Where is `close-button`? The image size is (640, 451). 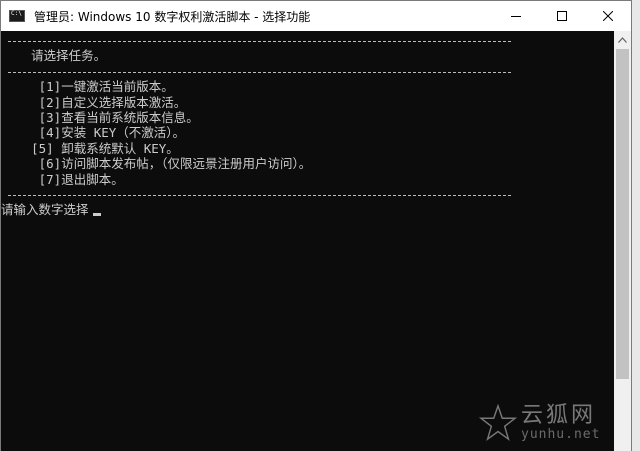 close-button is located at coordinates (608, 16).